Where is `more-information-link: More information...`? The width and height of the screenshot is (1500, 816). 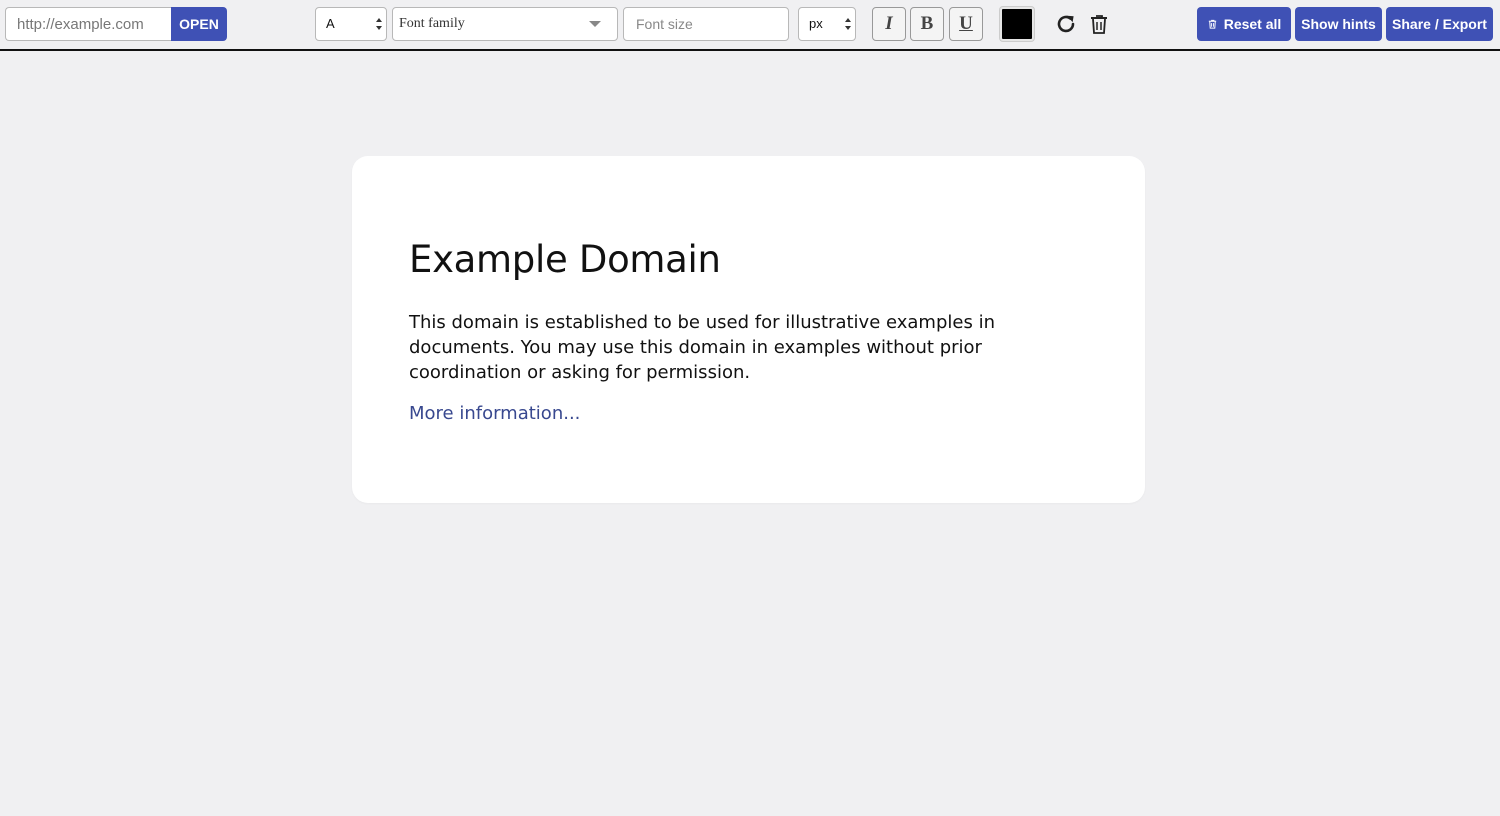
more-information-link: More information... is located at coordinates (494, 413).